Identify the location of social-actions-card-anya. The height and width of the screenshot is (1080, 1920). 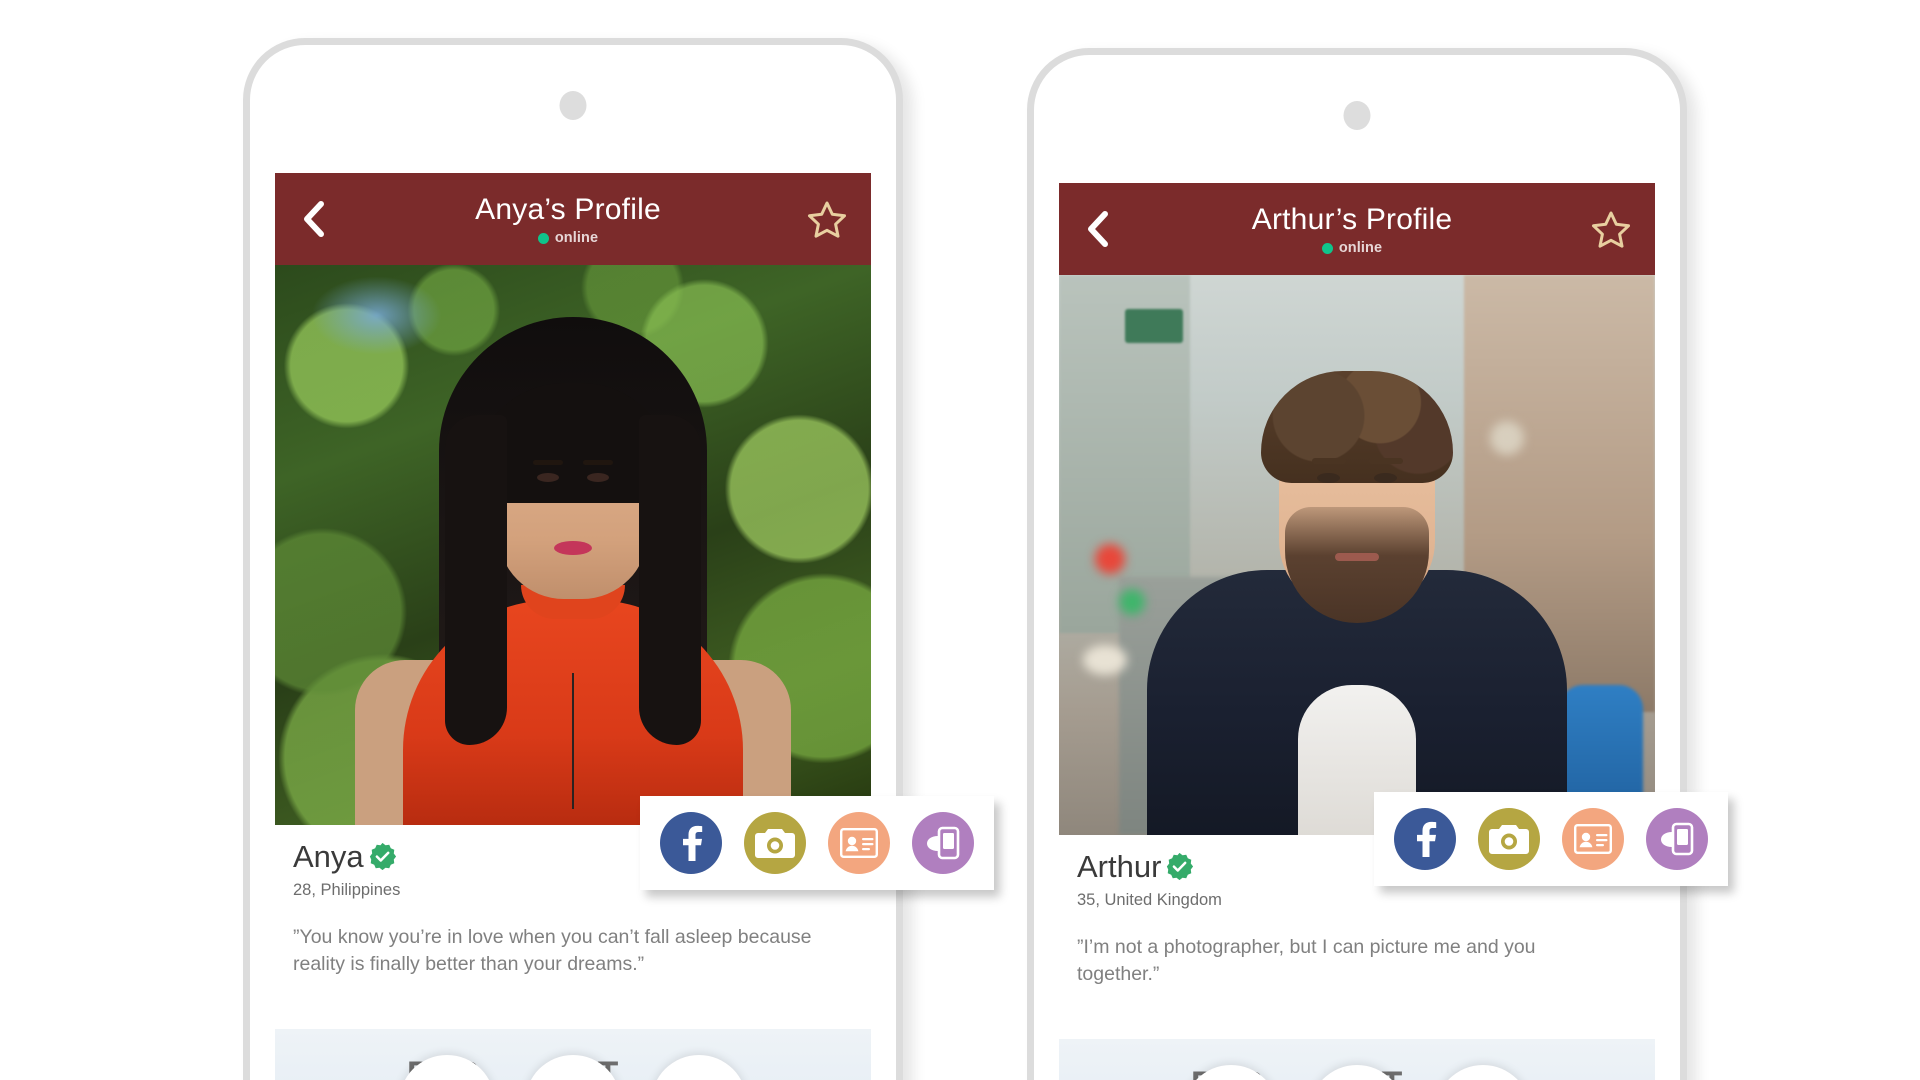
(817, 843).